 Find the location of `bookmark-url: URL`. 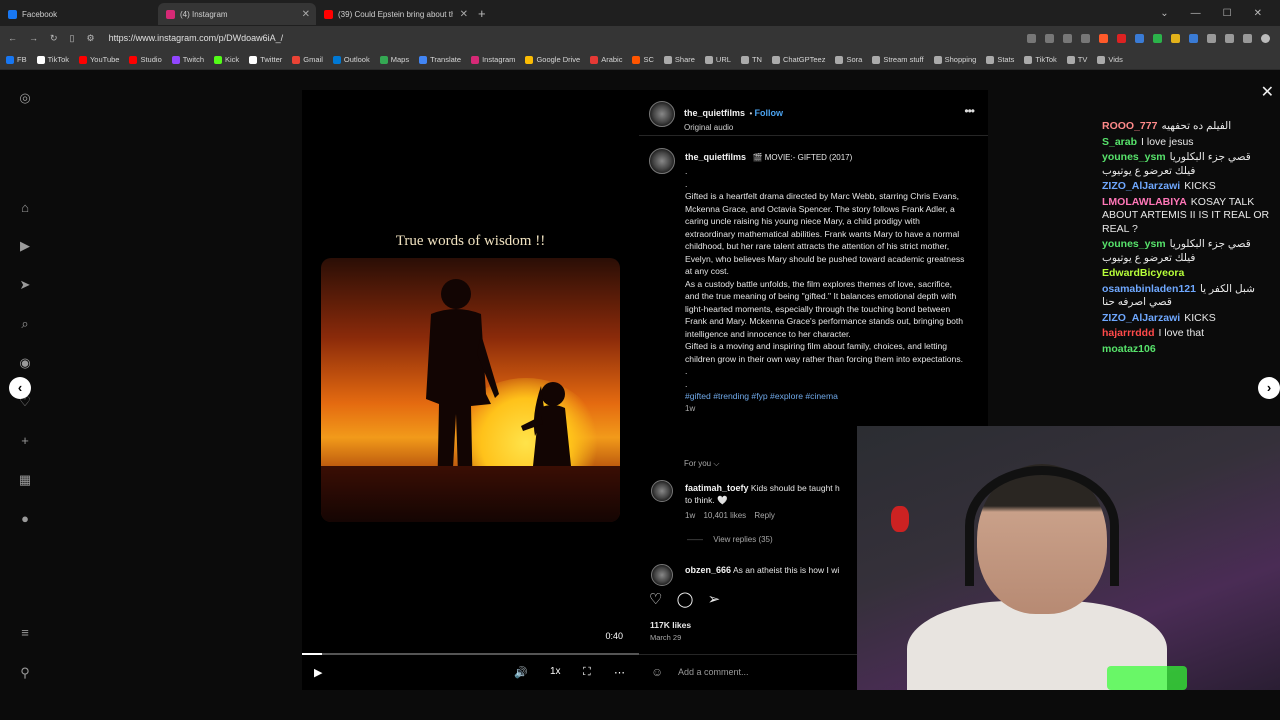

bookmark-url: URL is located at coordinates (717, 59).